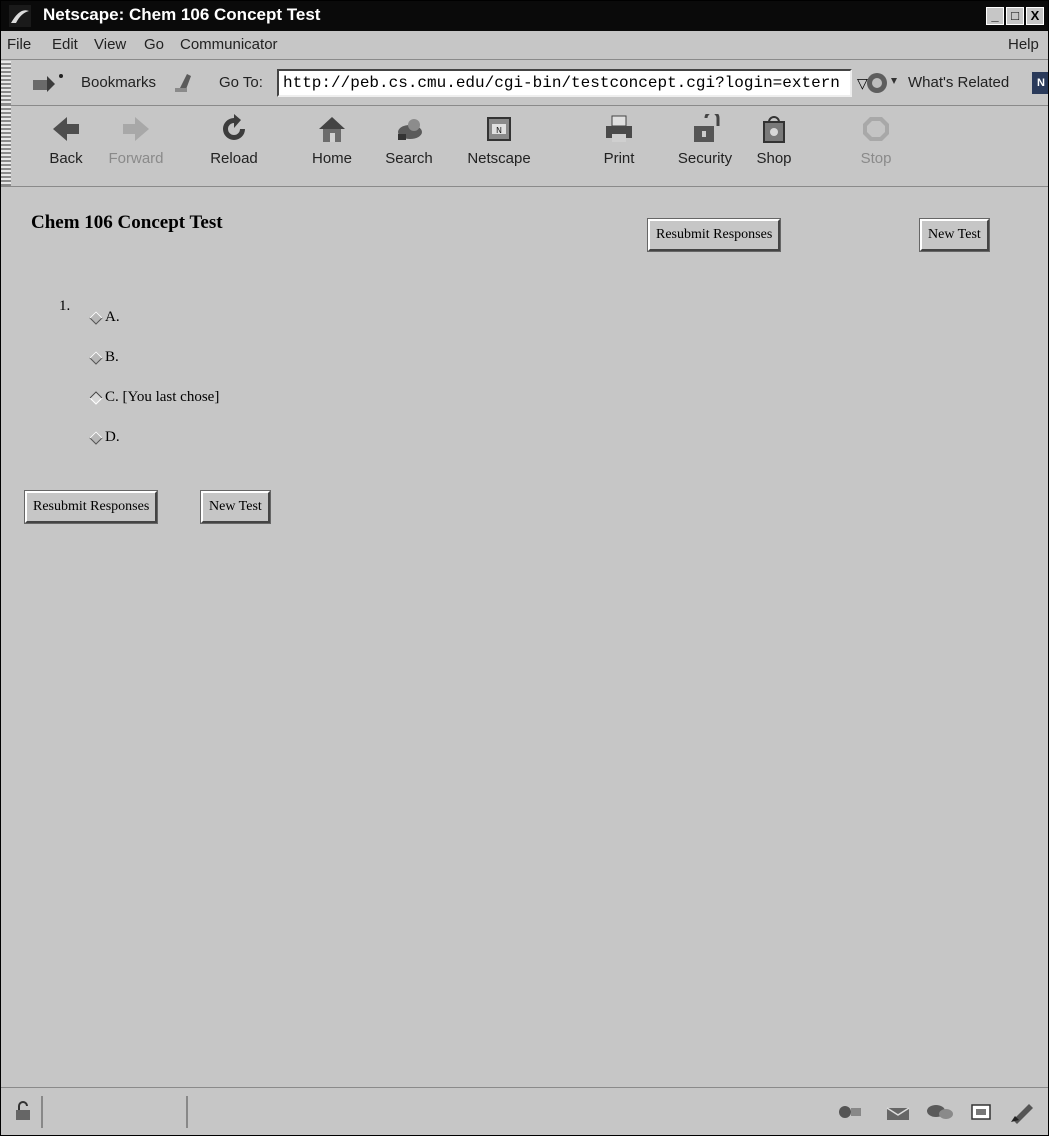 This screenshot has width=1049, height=1136. Describe the element at coordinates (112, 317) in the screenshot. I see `option-a-label: A.` at that location.